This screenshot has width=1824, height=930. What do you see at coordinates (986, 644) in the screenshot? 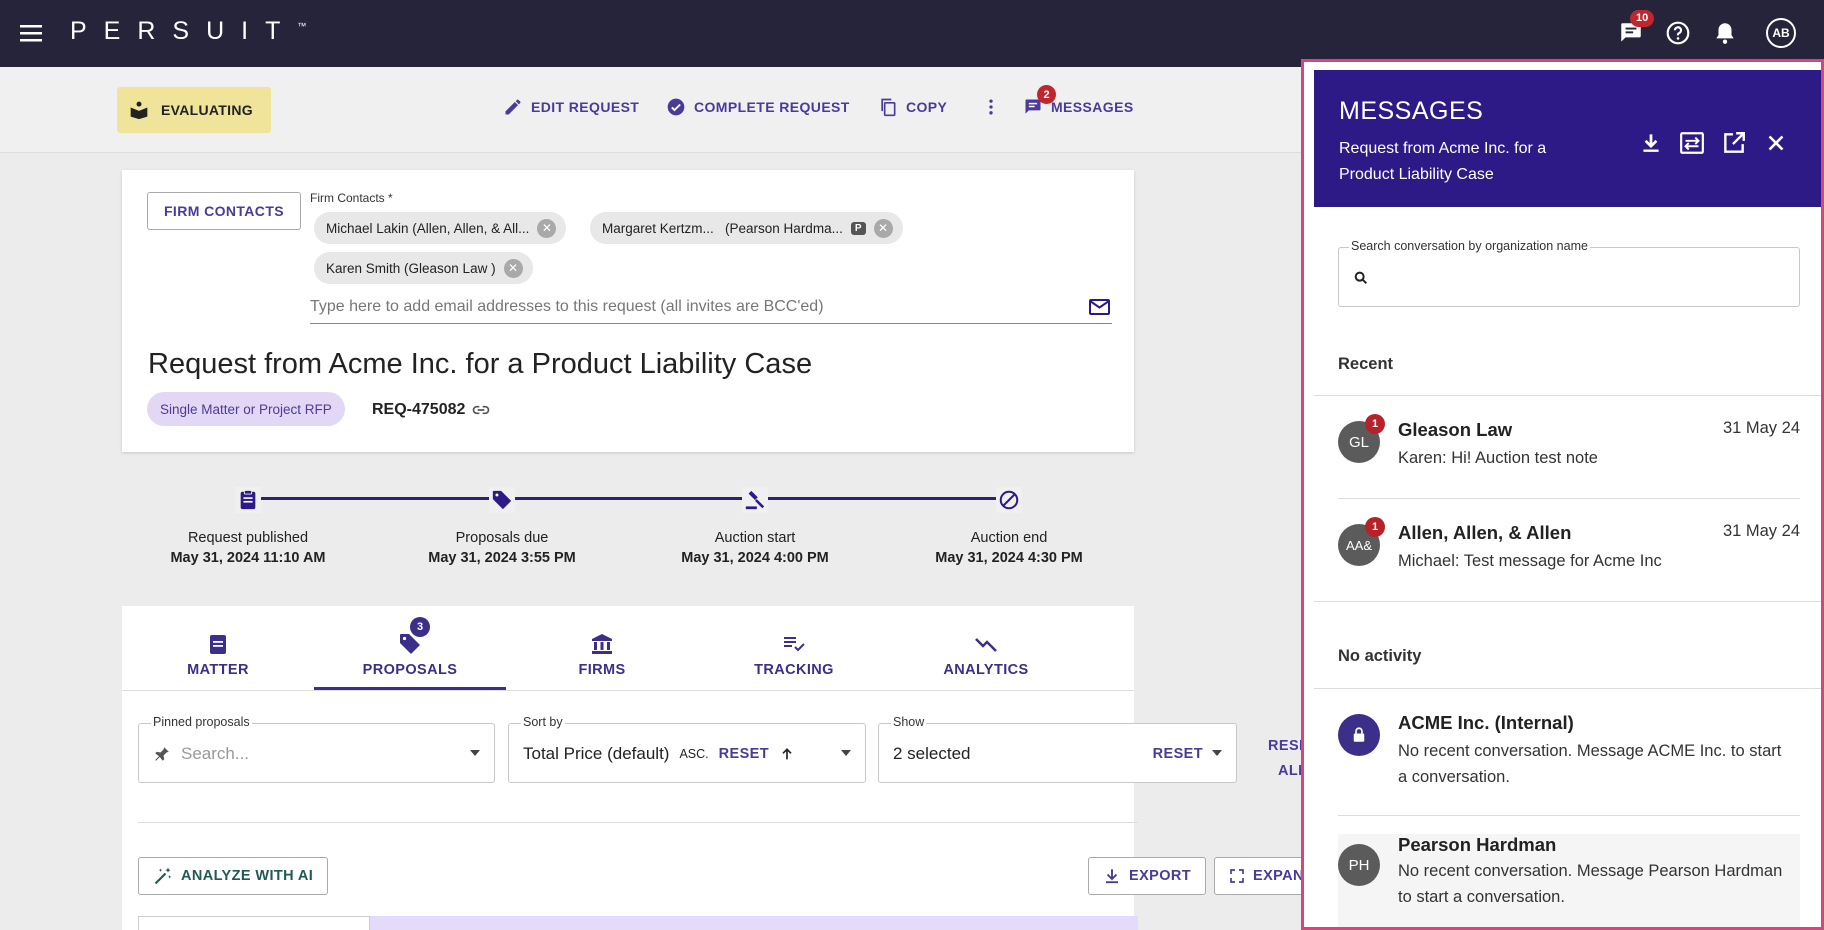
I see `trend-icon` at bounding box center [986, 644].